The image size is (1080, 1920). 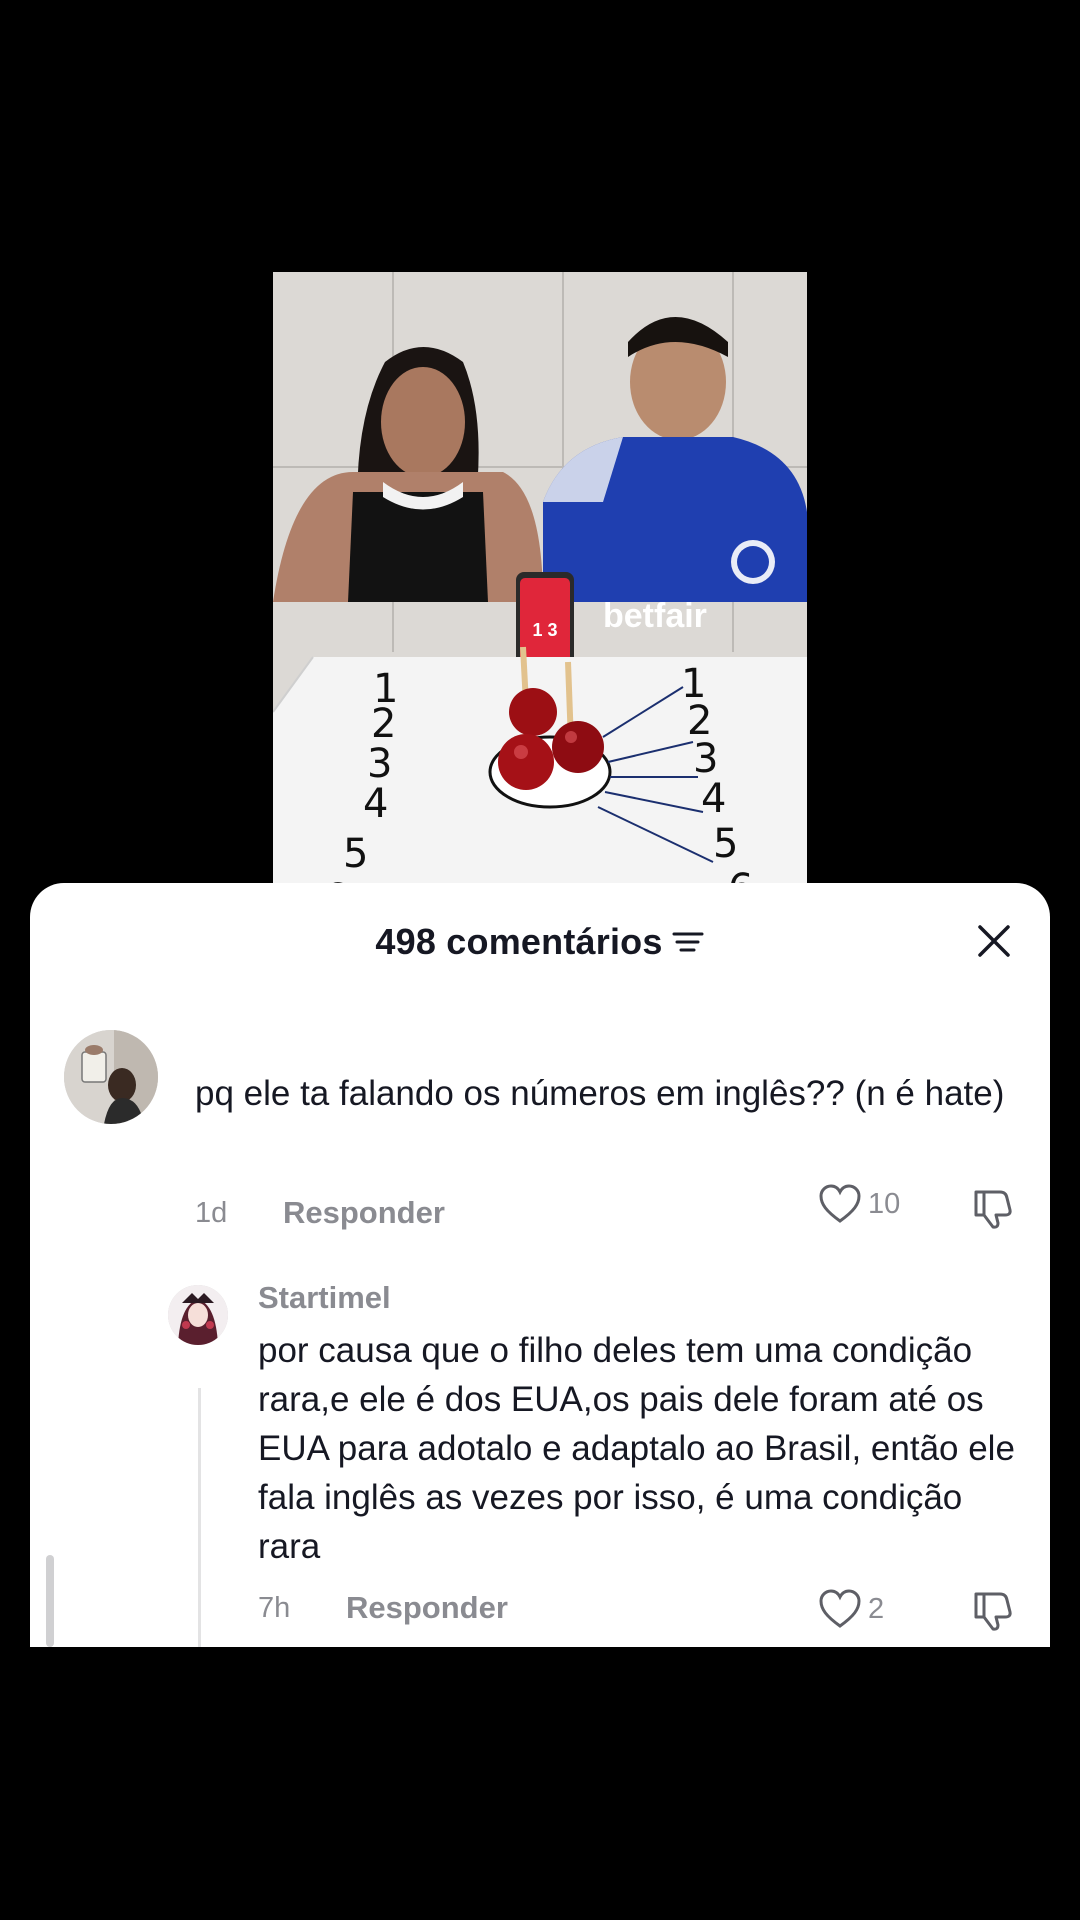 What do you see at coordinates (198, 1315) in the screenshot?
I see `avatar` at bounding box center [198, 1315].